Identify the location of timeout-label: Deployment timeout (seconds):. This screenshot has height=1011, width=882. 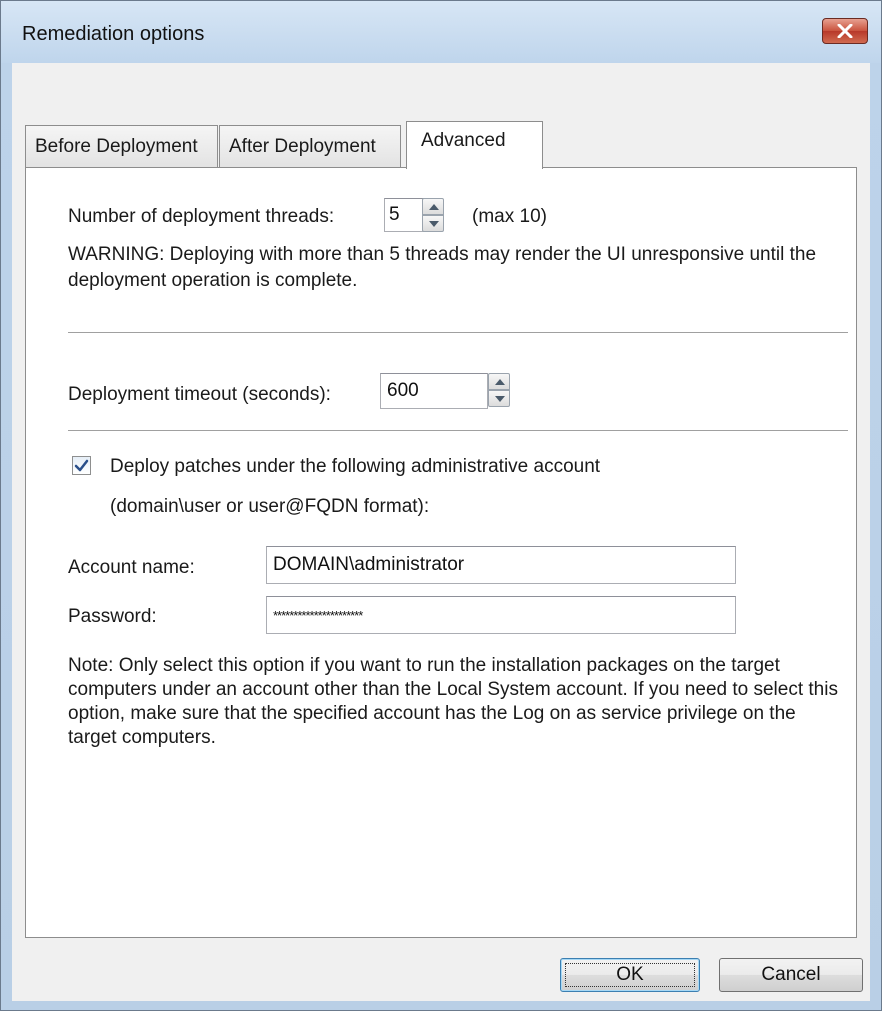
(199, 394).